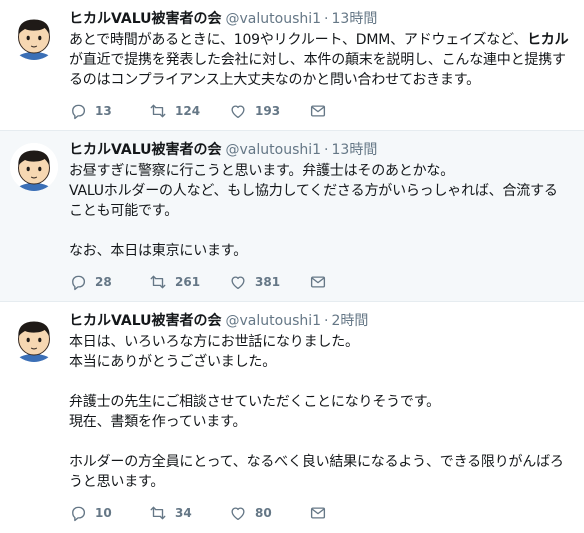  I want to click on tweet-text-line: VALUホルダーの人など、もし協力してくださる方がいらっしゃれば、合流する, so click(321, 191).